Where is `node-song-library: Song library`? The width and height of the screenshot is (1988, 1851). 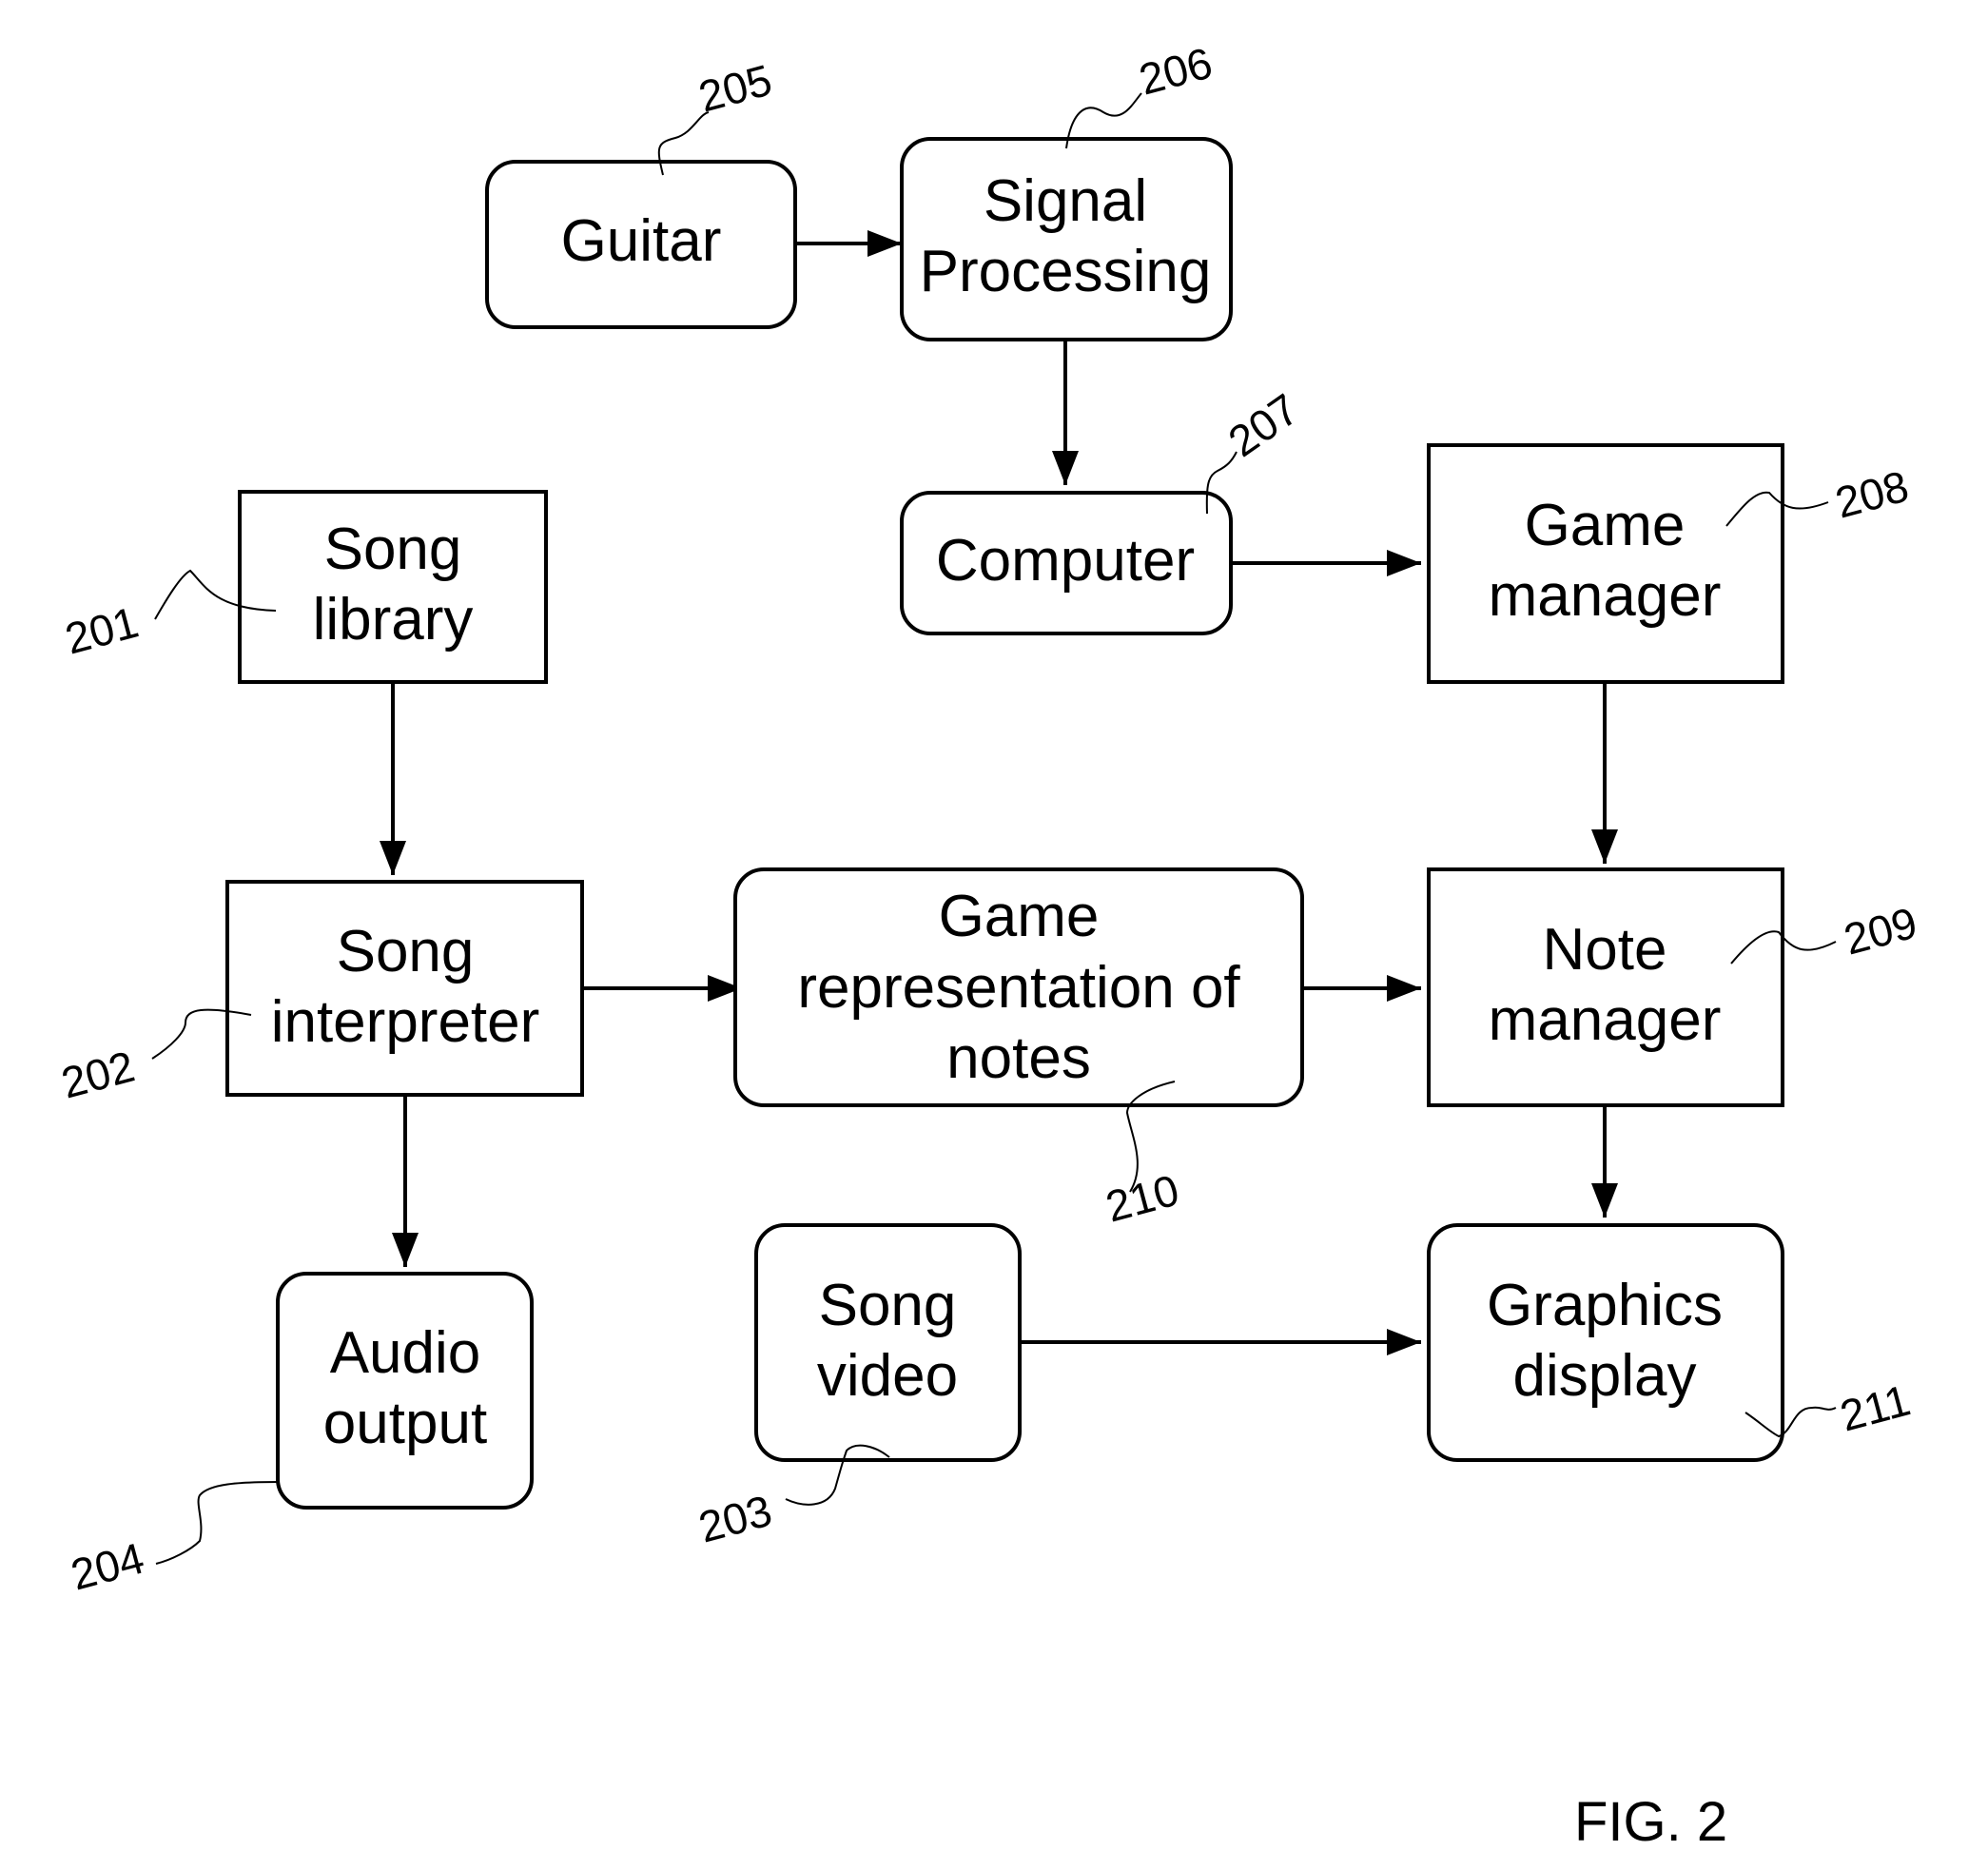 node-song-library: Song library is located at coordinates (393, 587).